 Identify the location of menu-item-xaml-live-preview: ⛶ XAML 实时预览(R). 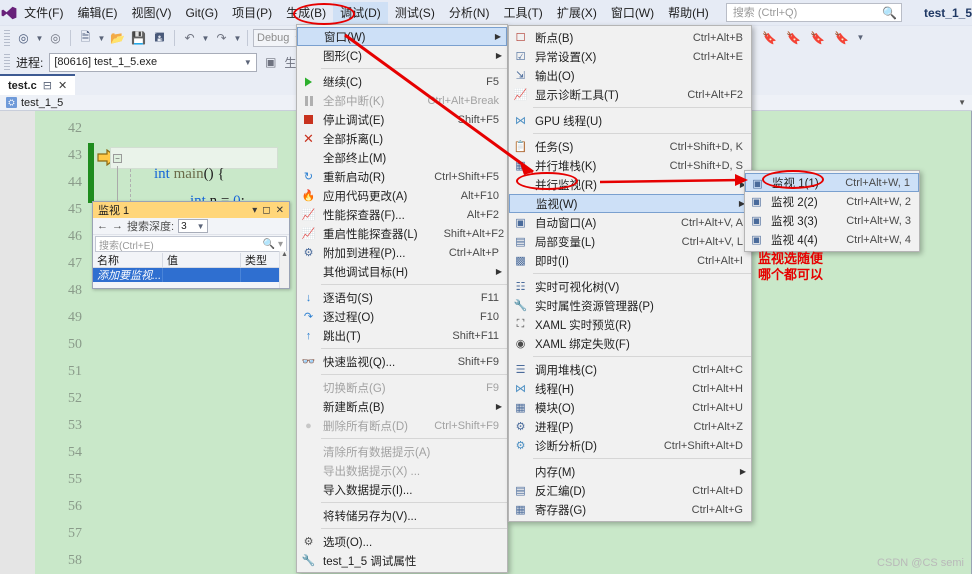
(630, 324).